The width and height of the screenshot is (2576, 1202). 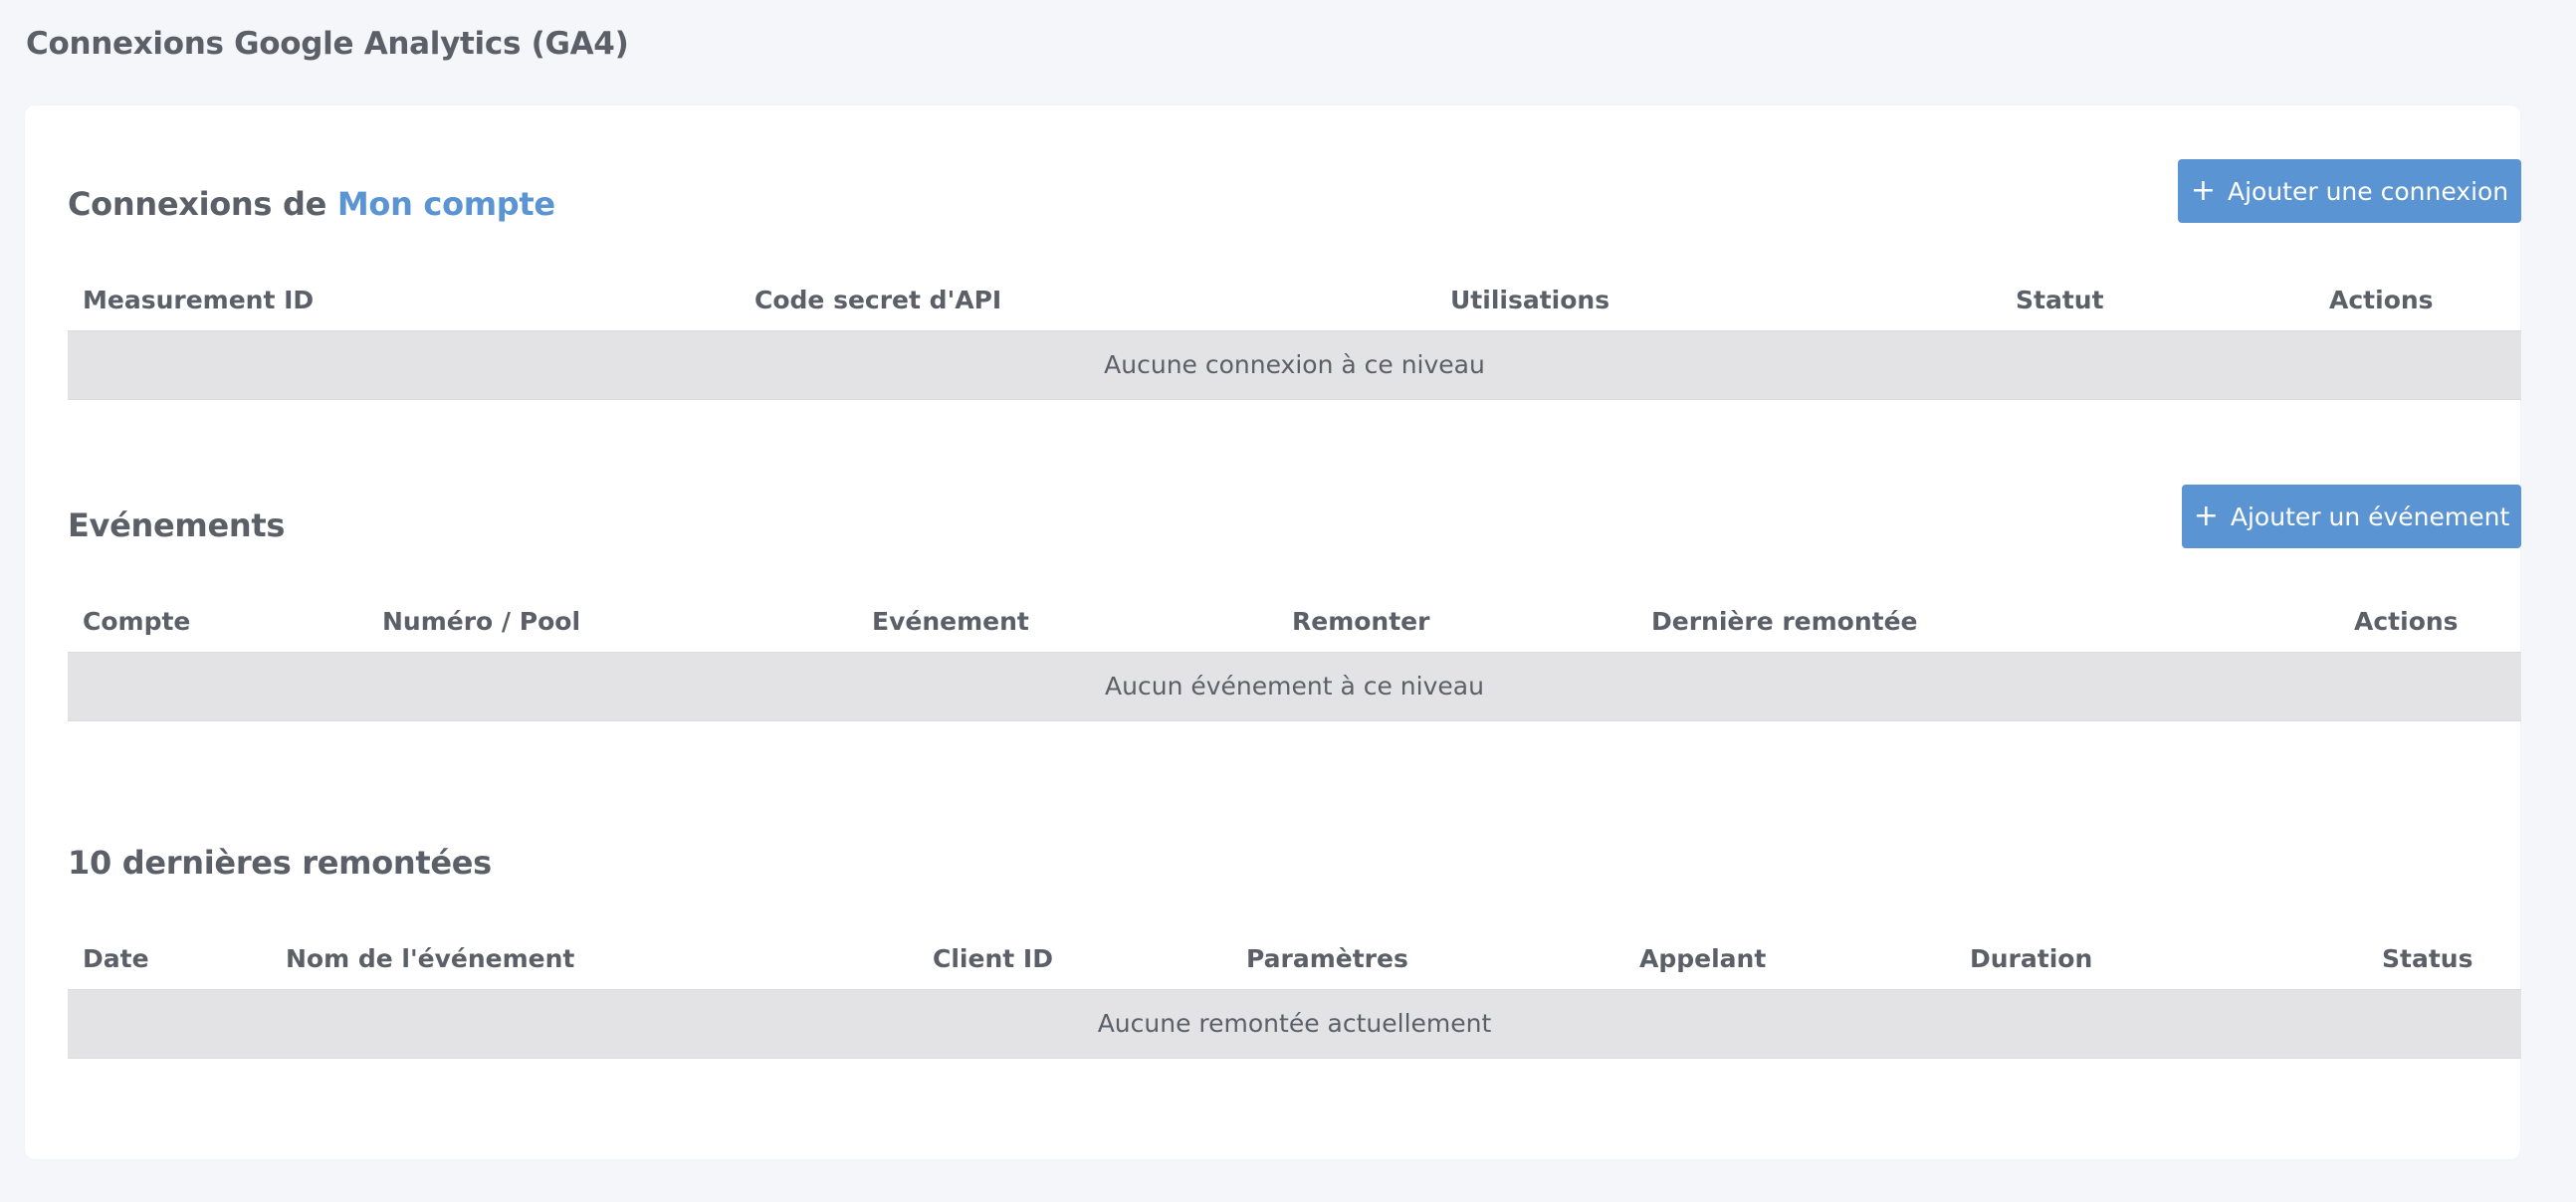 I want to click on connections-title: Connexions de Mon compte, so click(x=311, y=204).